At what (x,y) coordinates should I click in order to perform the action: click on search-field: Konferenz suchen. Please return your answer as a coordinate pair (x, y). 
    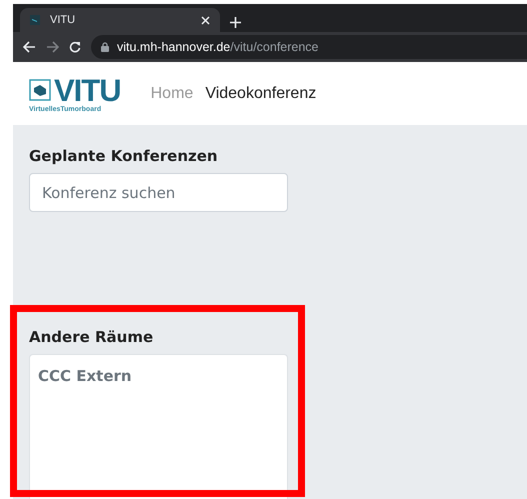
    Looking at the image, I should click on (158, 192).